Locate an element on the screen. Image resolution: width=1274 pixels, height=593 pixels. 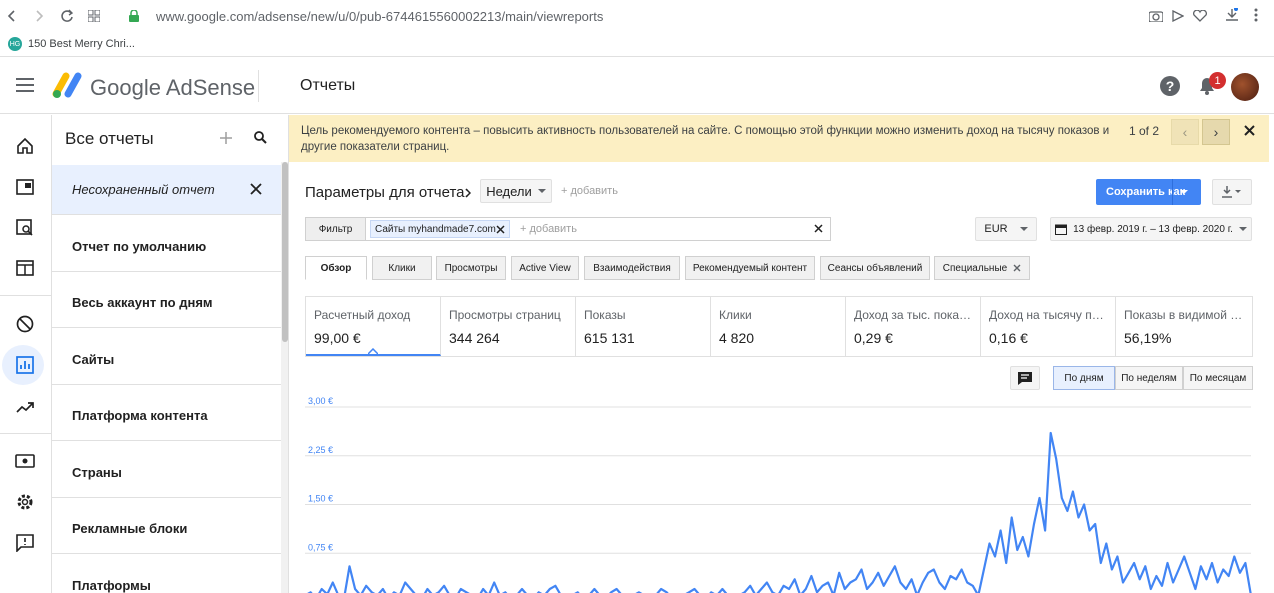
content-platform-icon is located at coordinates (25, 268).